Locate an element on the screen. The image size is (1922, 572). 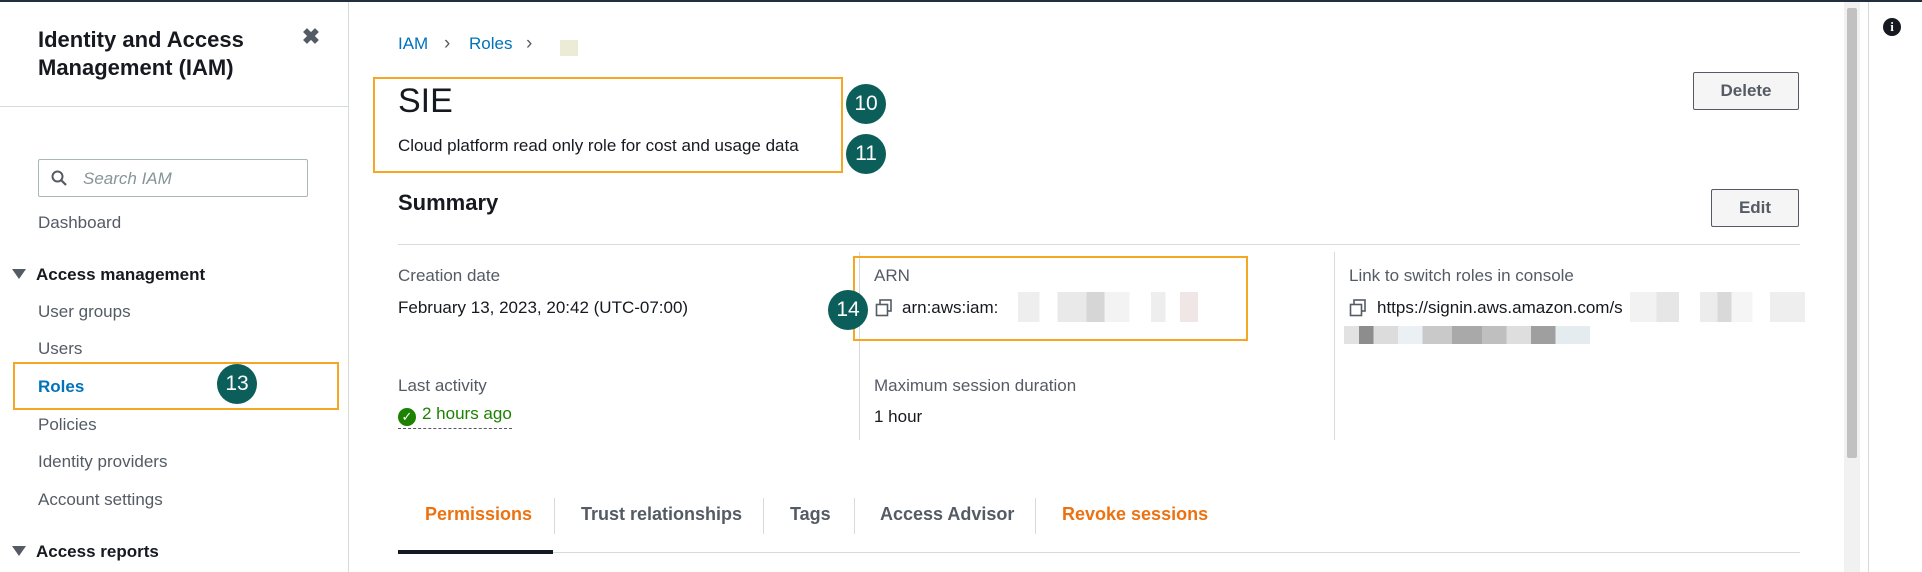
link-redacted-line2 is located at coordinates (1467, 335).